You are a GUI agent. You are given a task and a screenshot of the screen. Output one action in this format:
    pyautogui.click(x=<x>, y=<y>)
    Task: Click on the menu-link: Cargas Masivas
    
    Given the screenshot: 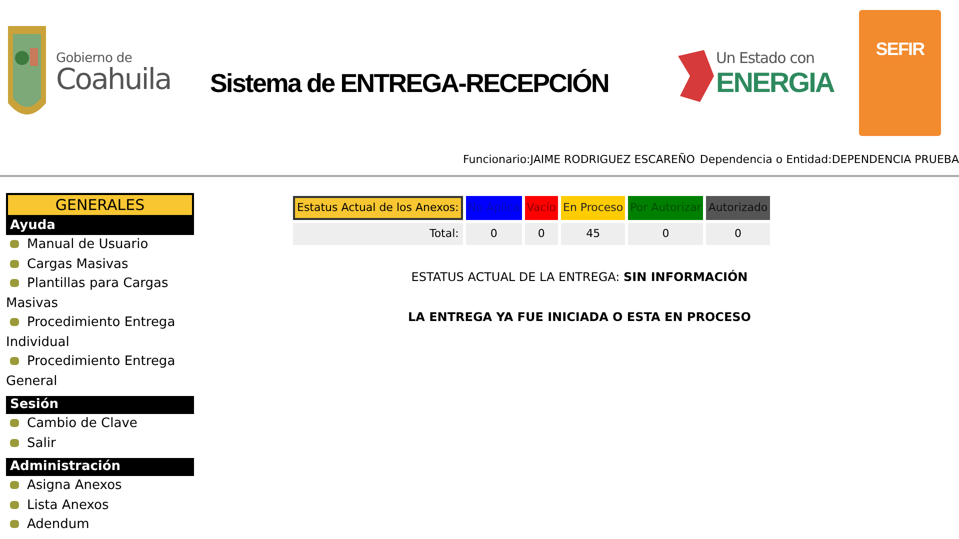 What is the action you would take?
    pyautogui.click(x=67, y=264)
    